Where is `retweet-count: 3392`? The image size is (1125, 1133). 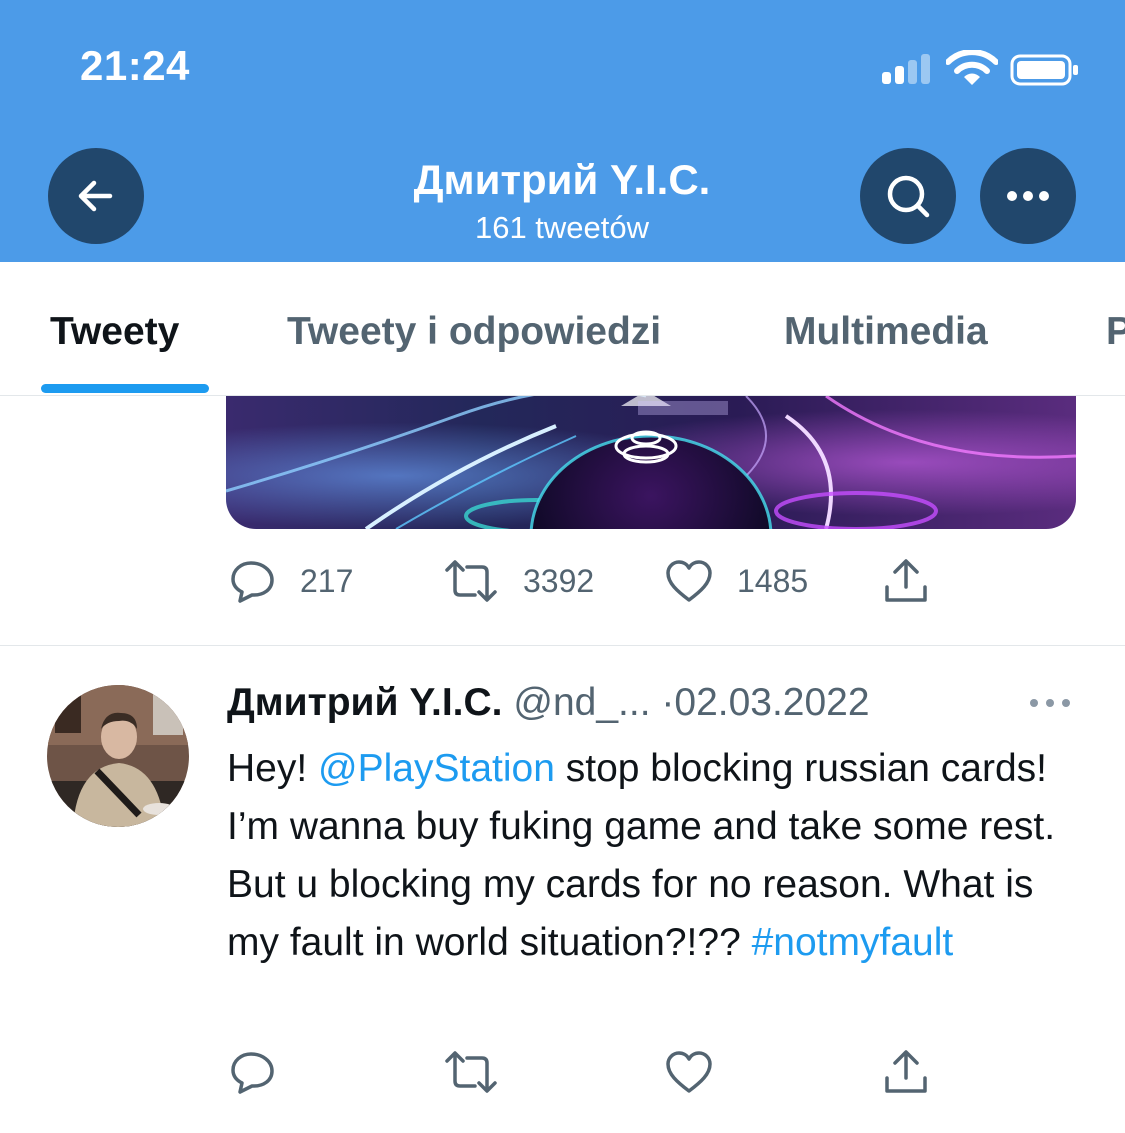
retweet-count: 3392 is located at coordinates (559, 580).